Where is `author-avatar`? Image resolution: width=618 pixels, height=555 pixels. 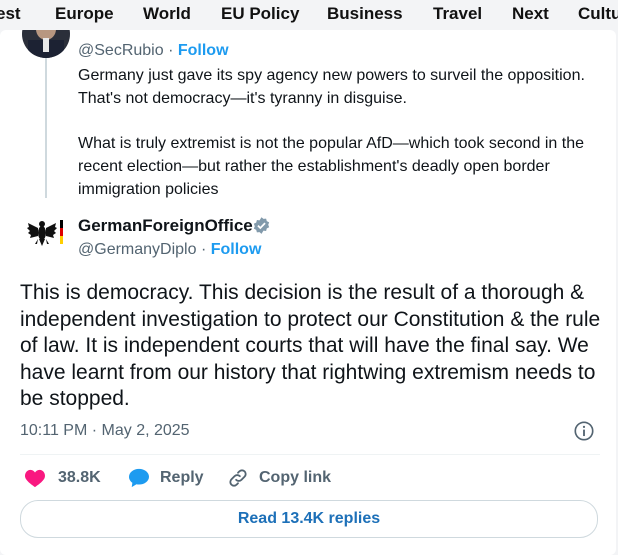 author-avatar is located at coordinates (45, 234).